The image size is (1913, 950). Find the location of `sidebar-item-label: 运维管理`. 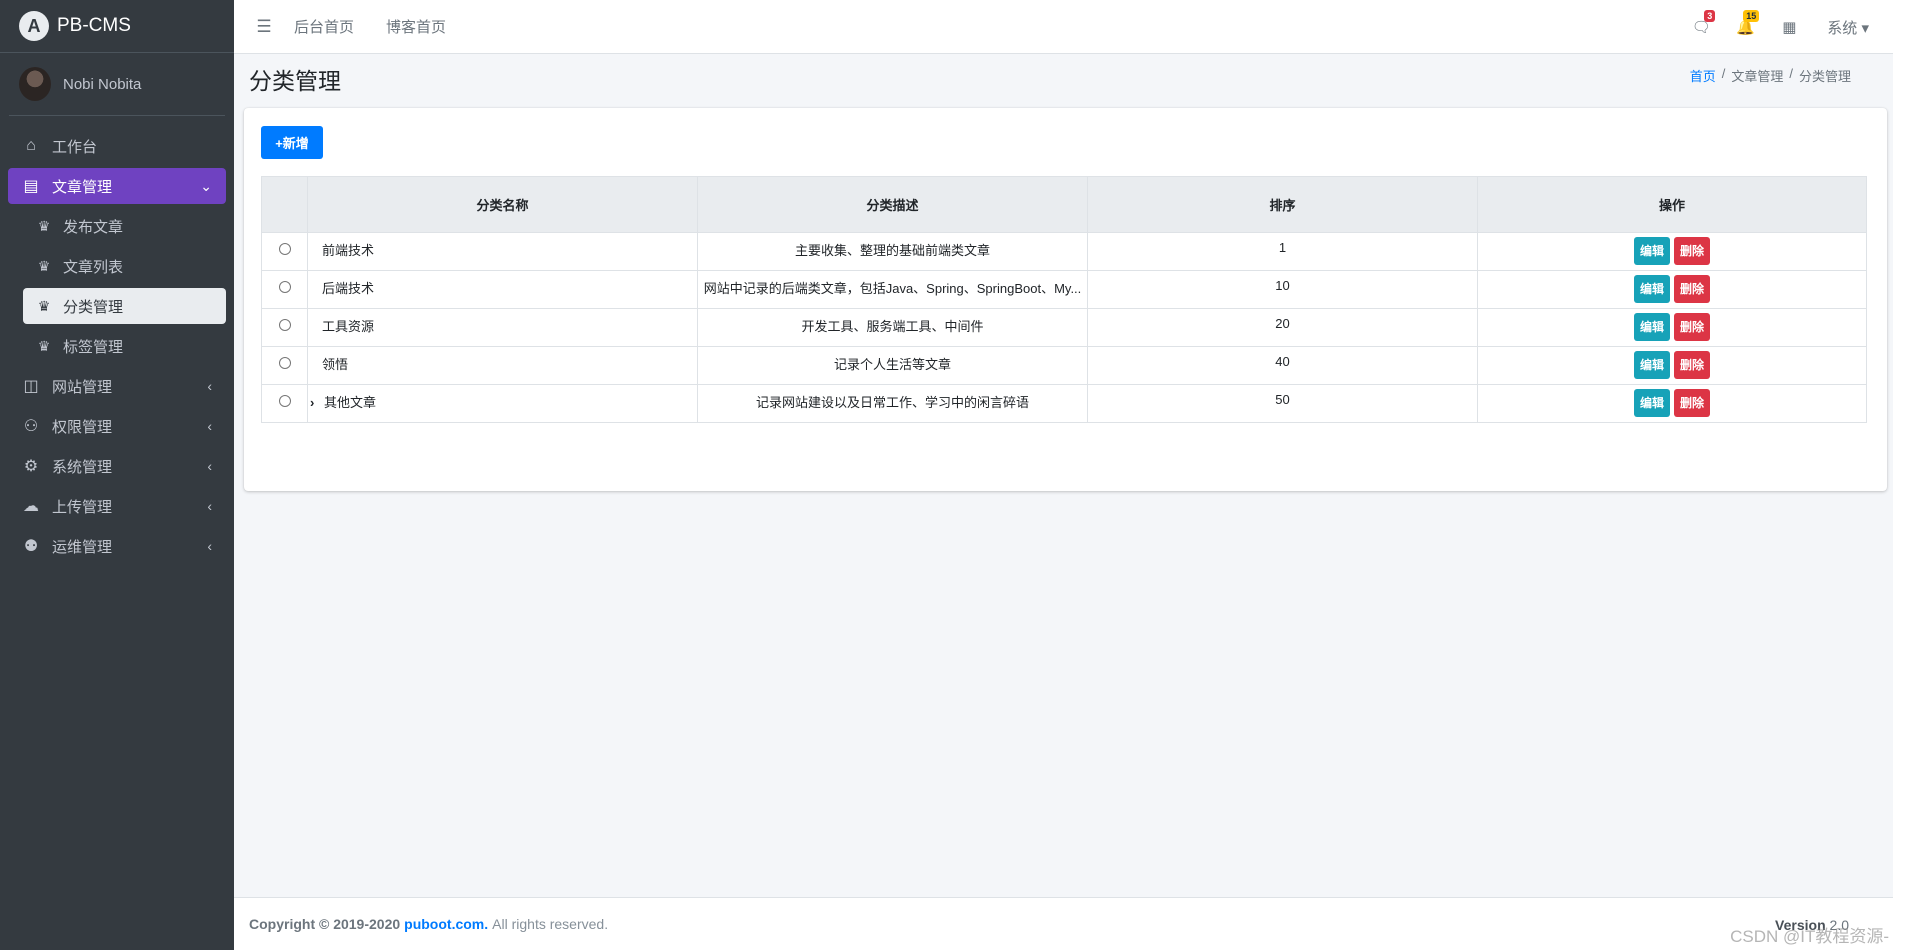

sidebar-item-label: 运维管理 is located at coordinates (82, 547).